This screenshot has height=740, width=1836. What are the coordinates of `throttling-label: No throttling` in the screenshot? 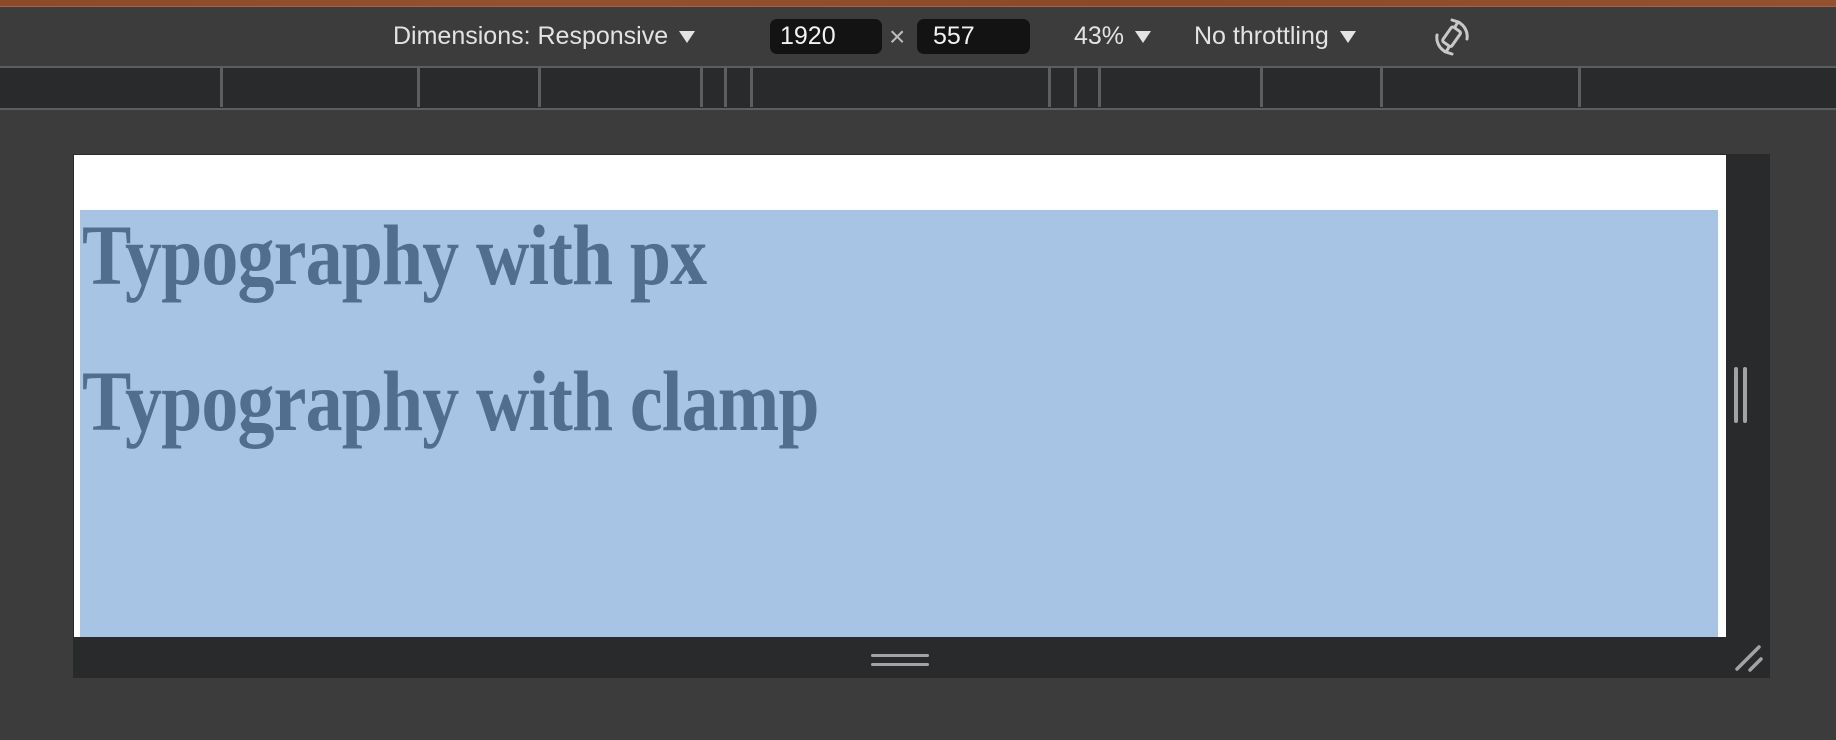 It's located at (1261, 36).